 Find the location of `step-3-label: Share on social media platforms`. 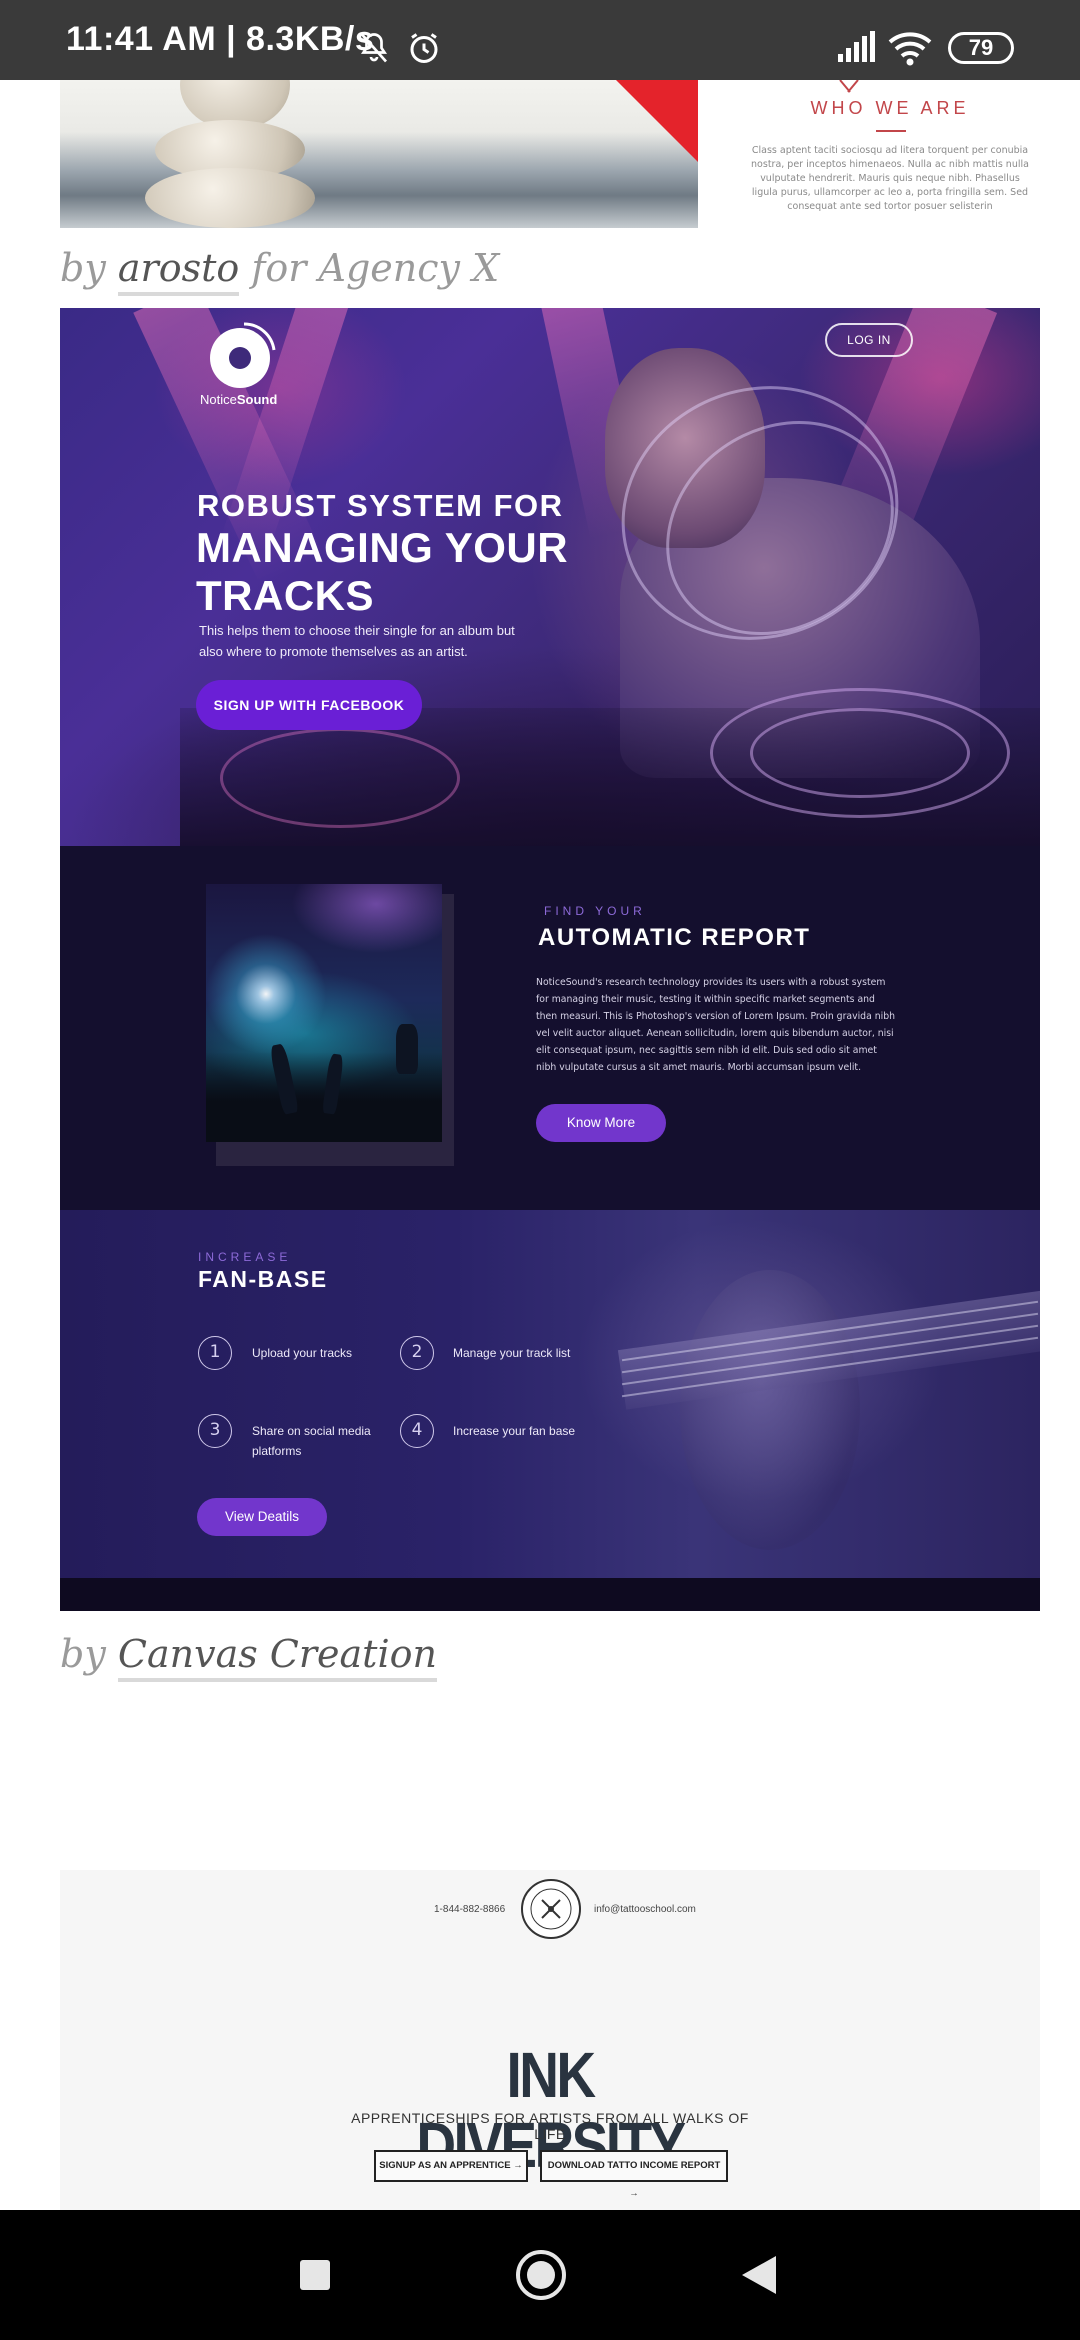

step-3-label: Share on social media platforms is located at coordinates (311, 1441).